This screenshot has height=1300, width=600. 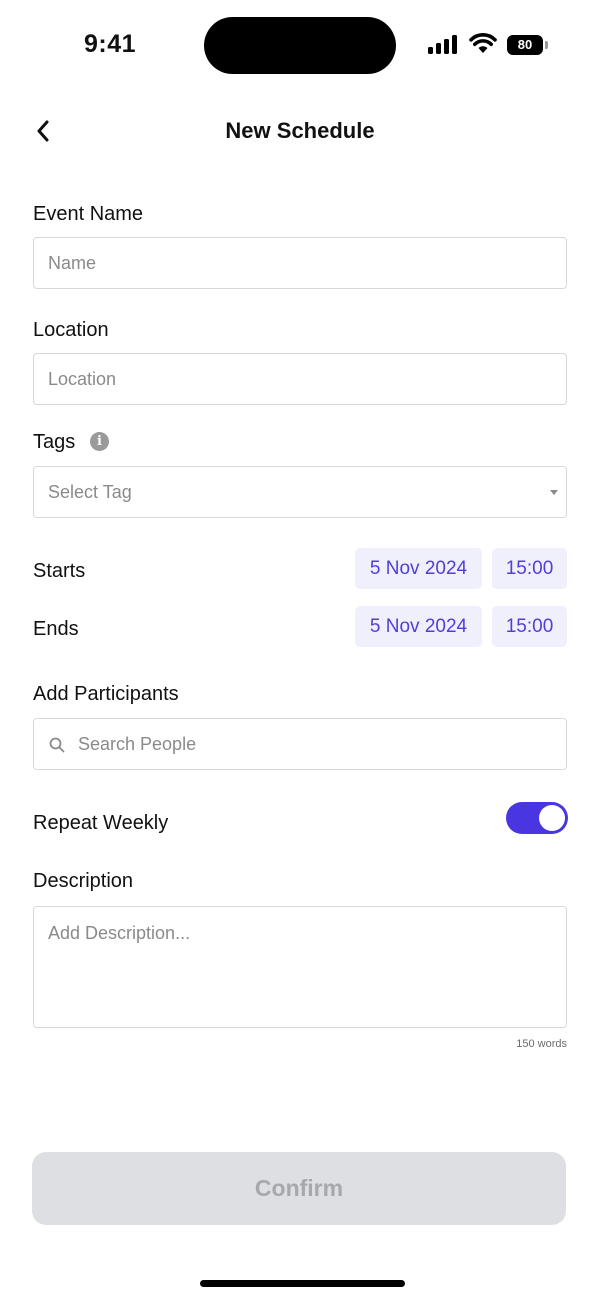 I want to click on info-icon: i, so click(x=99, y=441).